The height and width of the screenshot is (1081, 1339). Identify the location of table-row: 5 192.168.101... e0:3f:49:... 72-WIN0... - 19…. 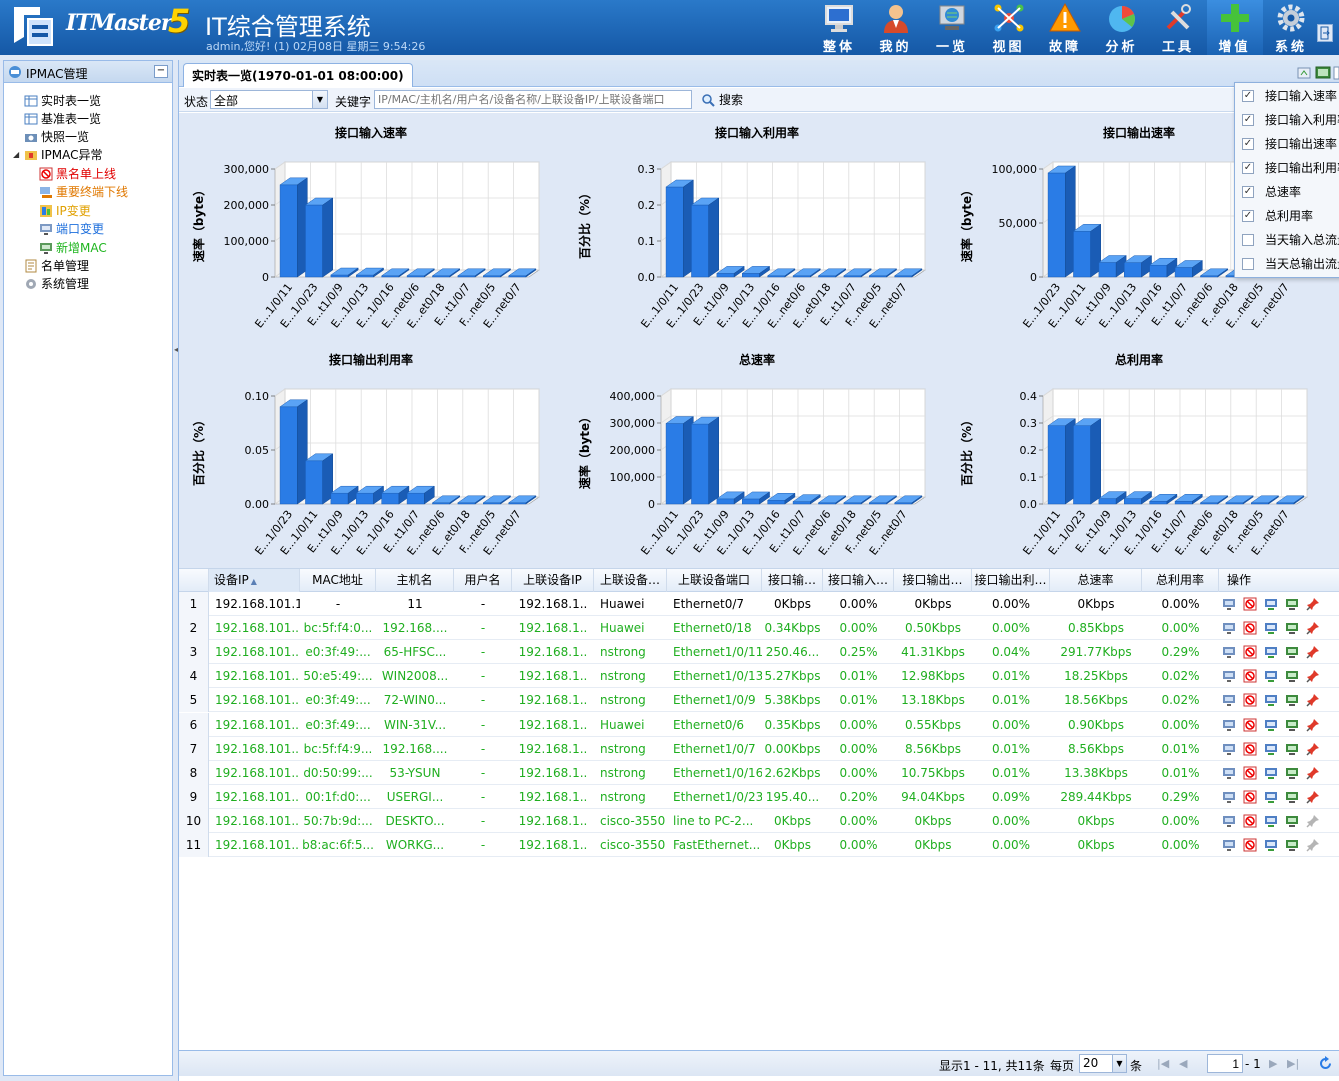
(759, 700).